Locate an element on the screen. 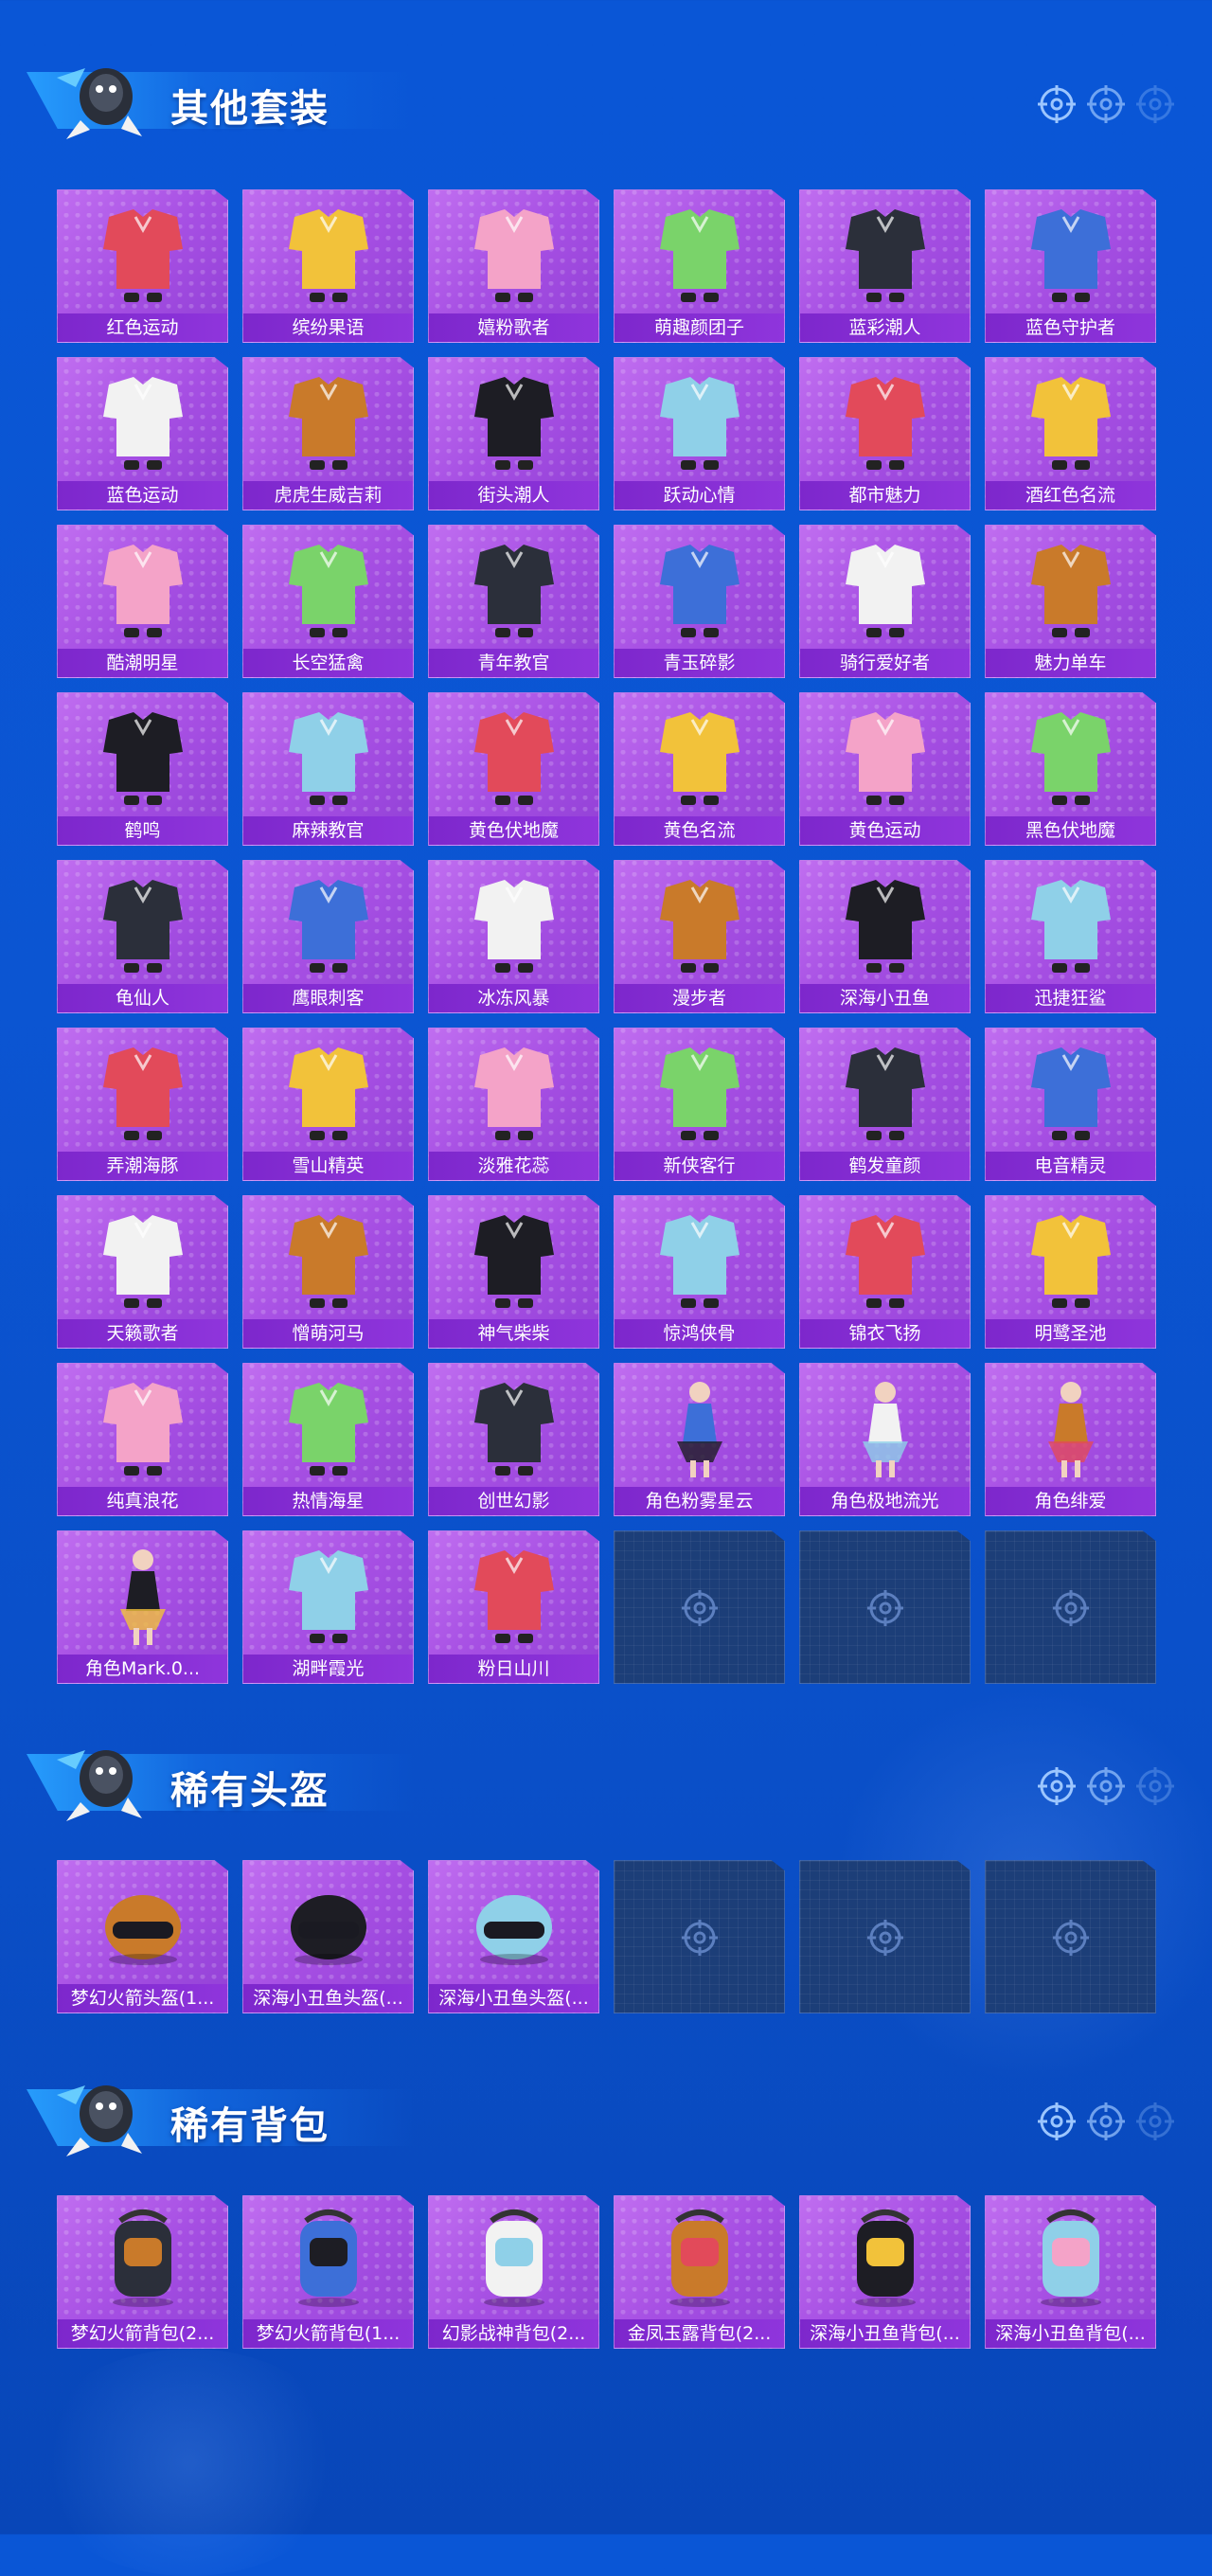 The height and width of the screenshot is (2576, 1212). item-card: 热情海星 is located at coordinates (328, 1439).